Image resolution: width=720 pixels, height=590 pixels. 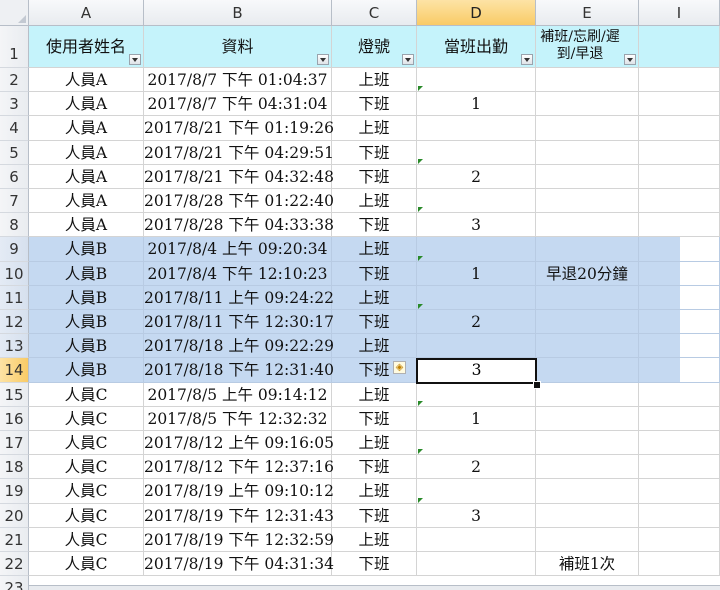 I want to click on row-header-19: 19, so click(x=14, y=491).